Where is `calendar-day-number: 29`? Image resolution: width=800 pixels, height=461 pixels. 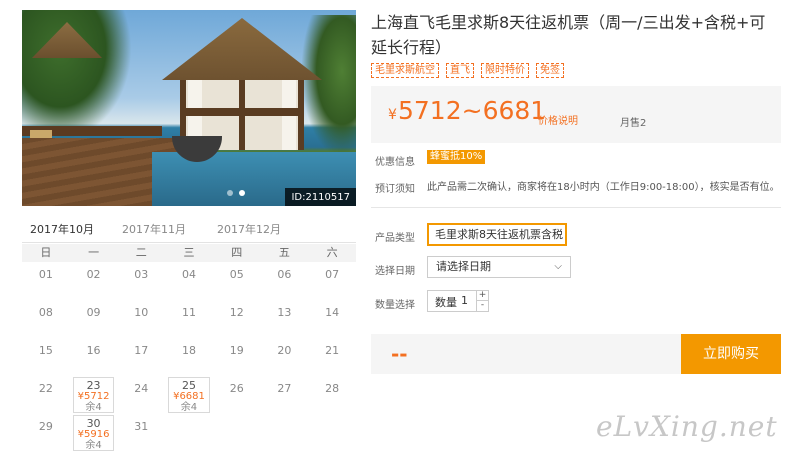
calendar-day-number: 29 is located at coordinates (45, 426).